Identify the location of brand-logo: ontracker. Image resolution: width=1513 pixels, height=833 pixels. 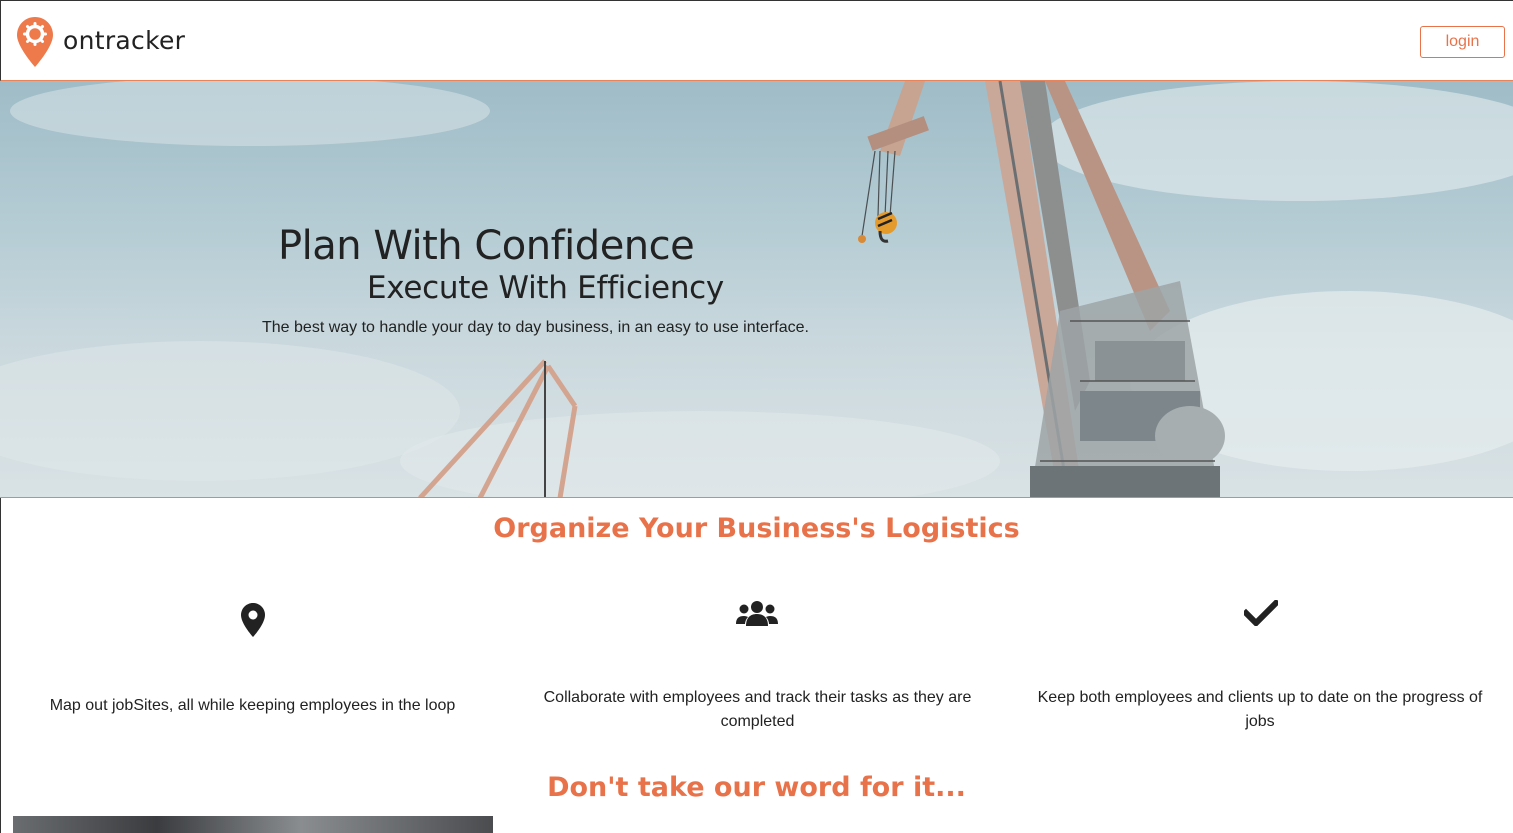
(101, 42).